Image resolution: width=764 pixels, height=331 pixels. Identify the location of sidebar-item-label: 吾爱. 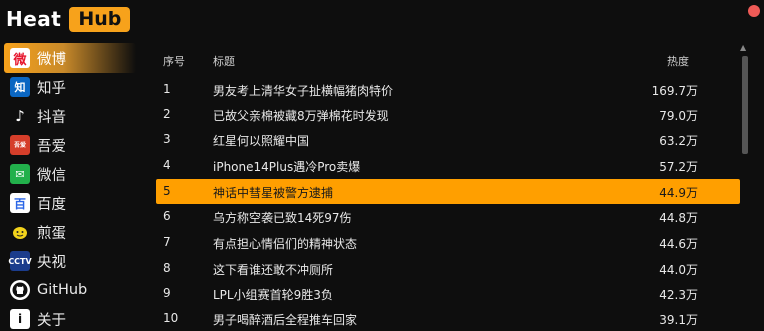
(51, 146).